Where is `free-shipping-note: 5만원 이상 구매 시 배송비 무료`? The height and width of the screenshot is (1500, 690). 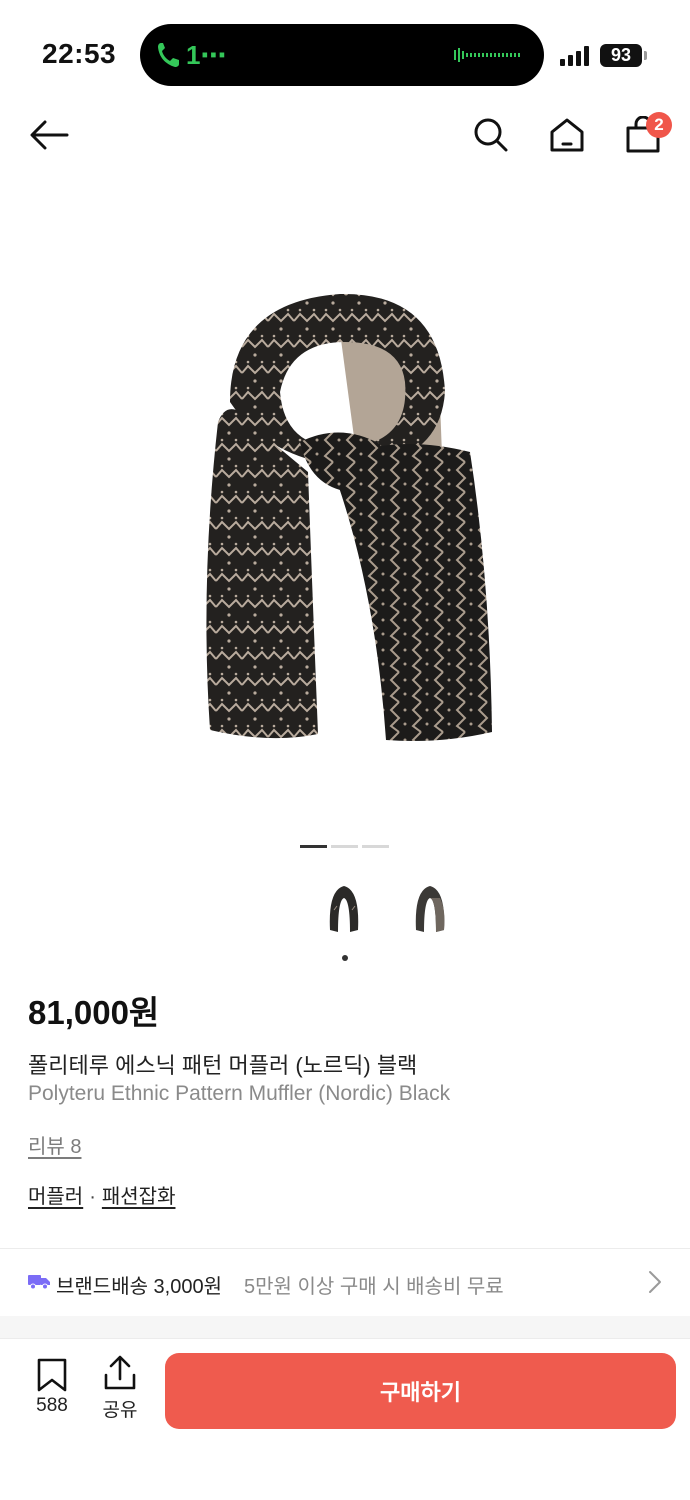
free-shipping-note: 5만원 이상 구매 시 배송비 무료 is located at coordinates (374, 1287).